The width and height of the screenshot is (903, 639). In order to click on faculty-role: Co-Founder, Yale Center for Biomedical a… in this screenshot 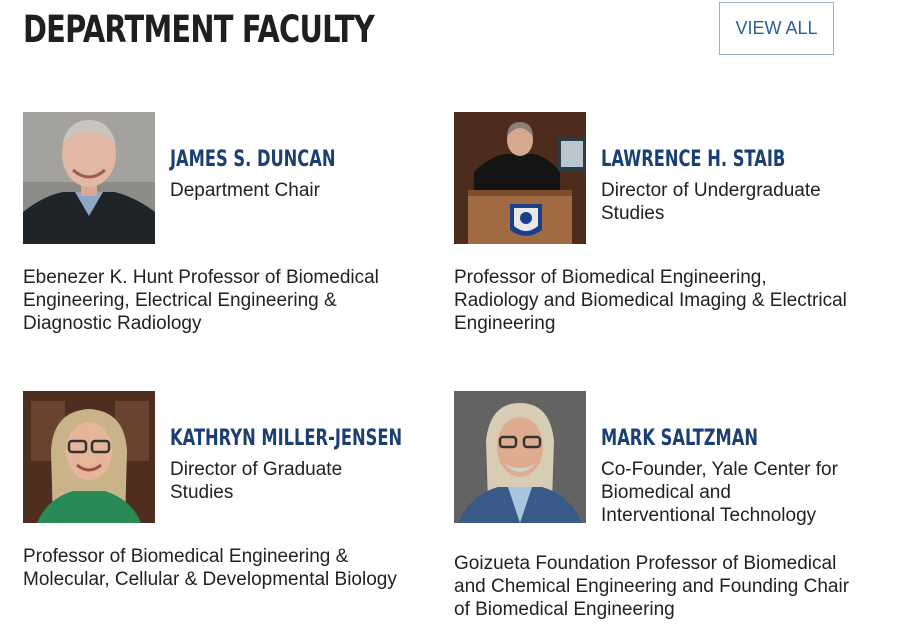, I will do `click(719, 492)`.